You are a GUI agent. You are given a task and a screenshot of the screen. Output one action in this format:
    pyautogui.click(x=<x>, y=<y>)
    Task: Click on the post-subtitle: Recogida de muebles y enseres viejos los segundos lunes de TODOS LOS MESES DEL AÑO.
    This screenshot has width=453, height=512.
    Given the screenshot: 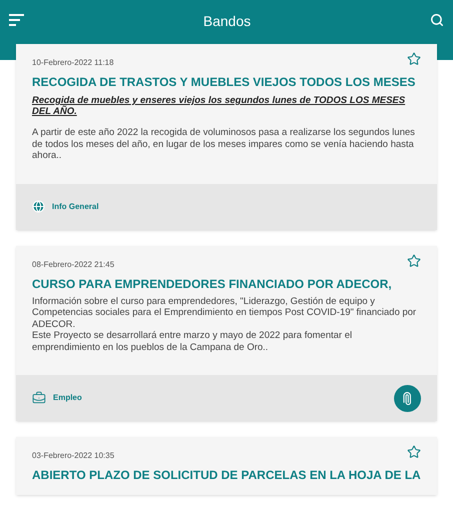 What is the action you would take?
    pyautogui.click(x=219, y=106)
    